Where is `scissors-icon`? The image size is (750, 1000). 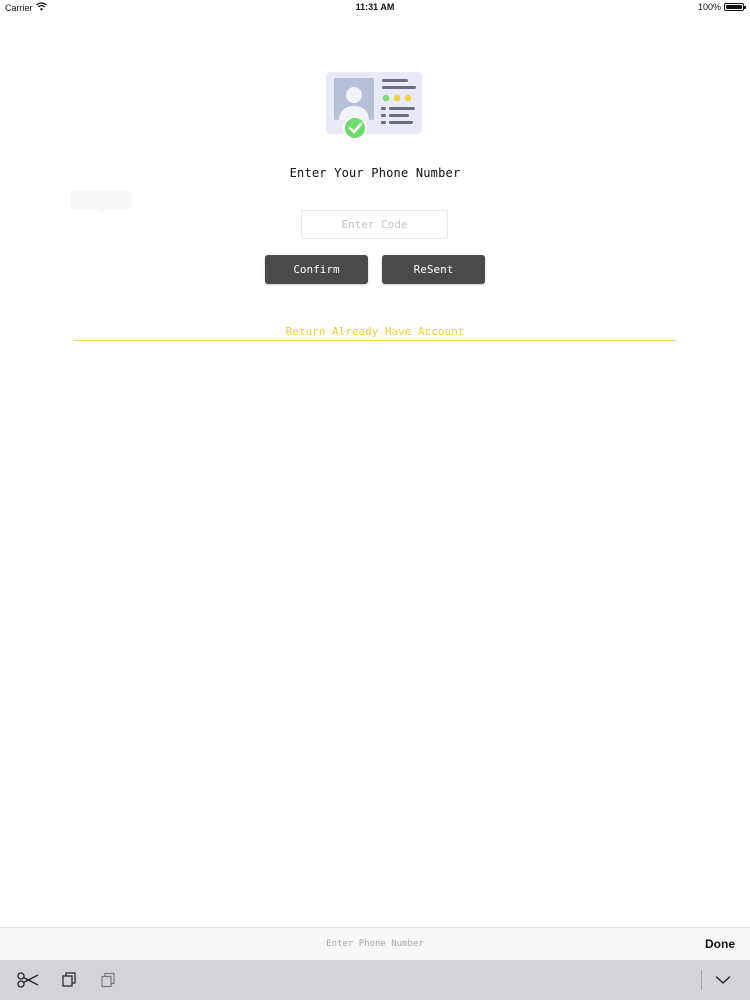
scissors-icon is located at coordinates (28, 980).